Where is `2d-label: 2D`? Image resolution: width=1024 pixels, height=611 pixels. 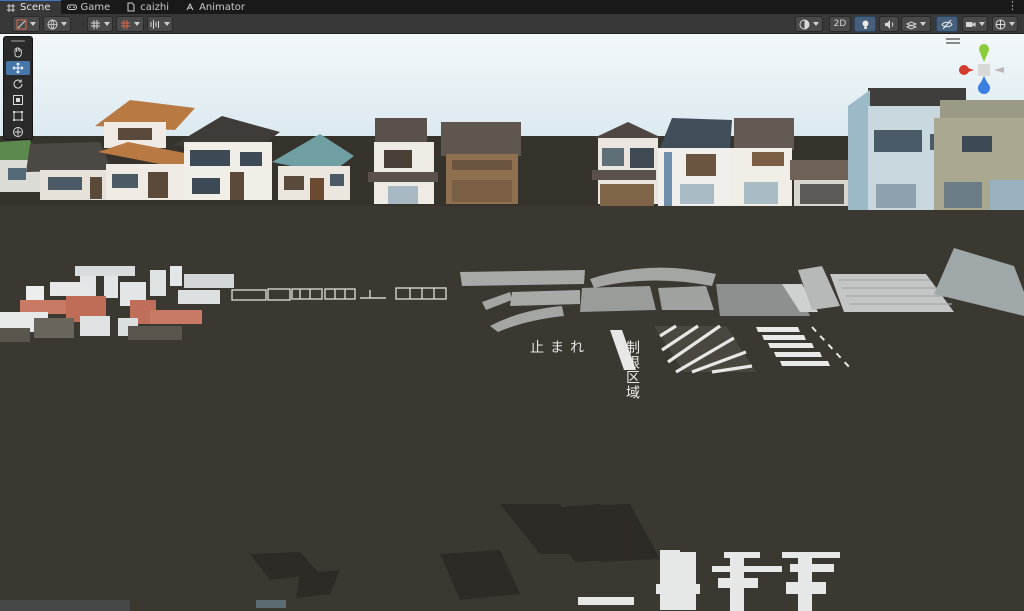 2d-label: 2D is located at coordinates (840, 24).